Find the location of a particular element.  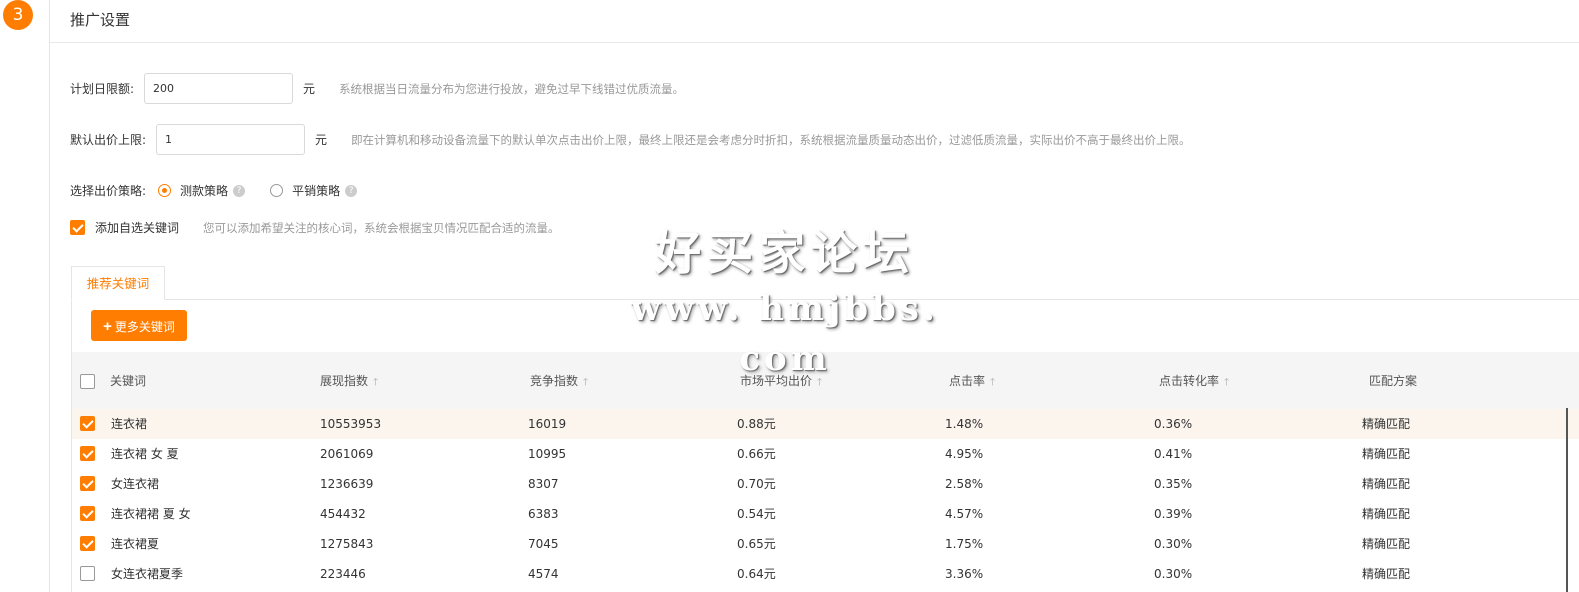

cell-keyword: 连衣裙夏 is located at coordinates (135, 544).